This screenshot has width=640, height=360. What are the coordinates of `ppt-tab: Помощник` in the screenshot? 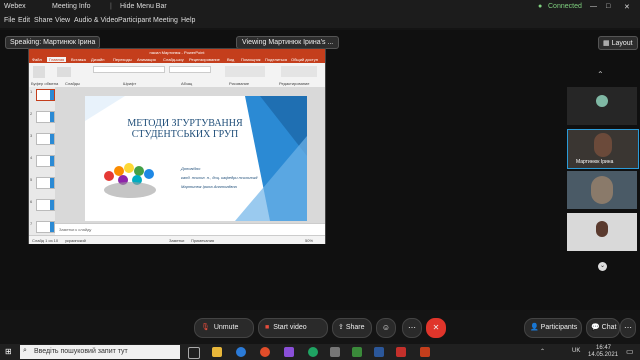 It's located at (251, 59).